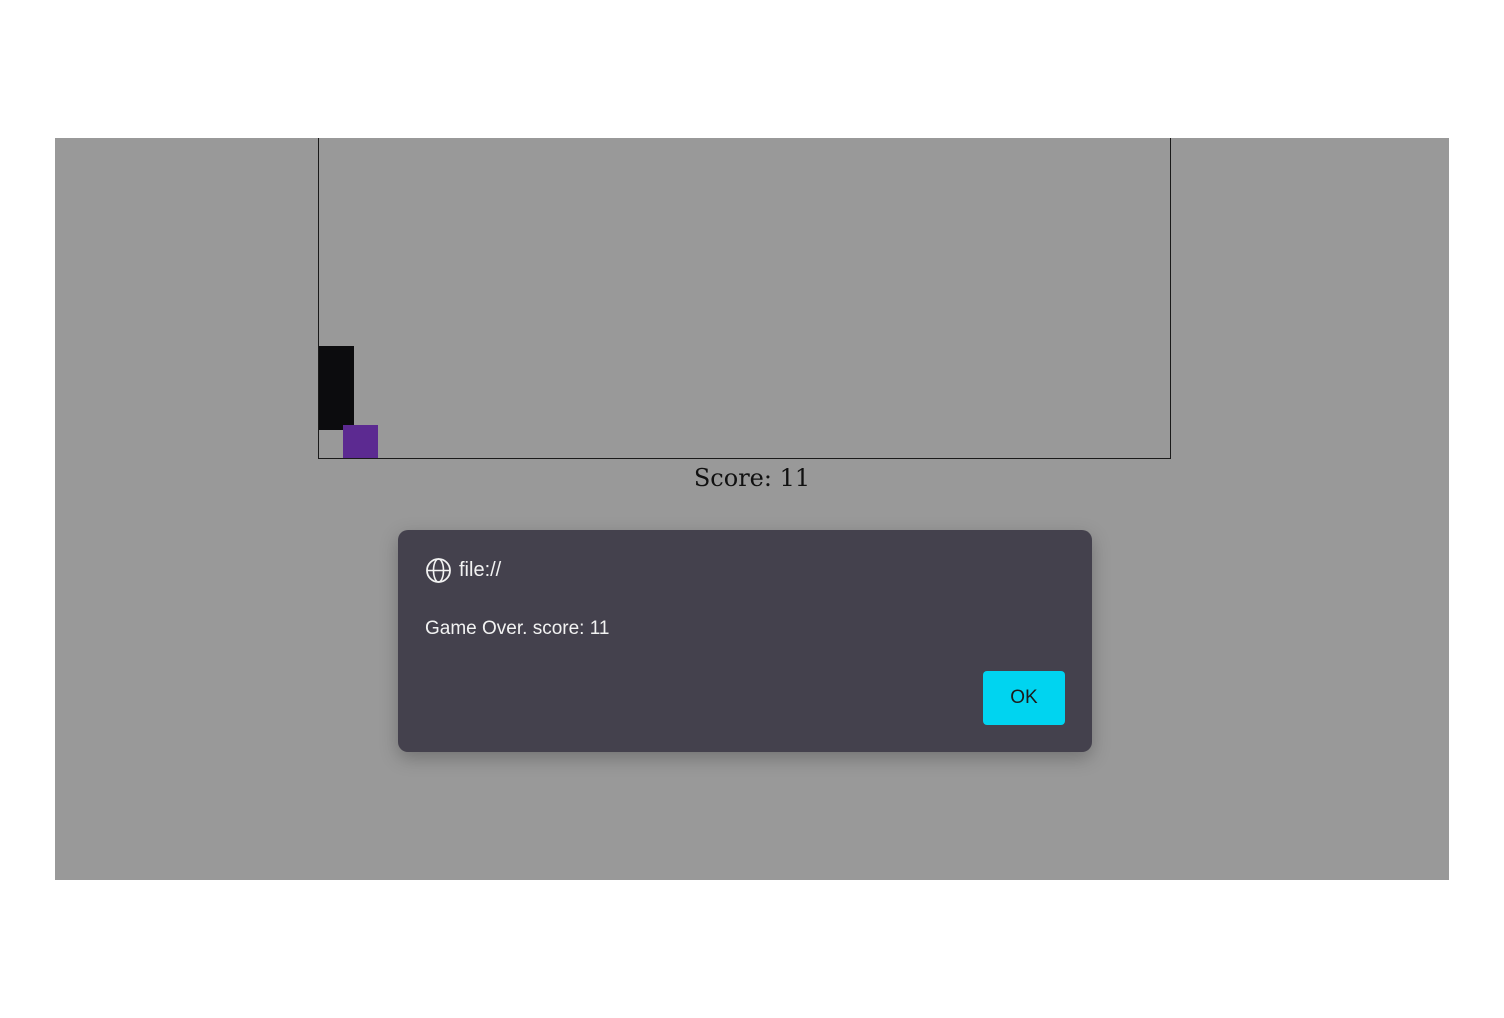  Describe the element at coordinates (517, 628) in the screenshot. I see `dialog-message: Game Over. score: 11` at that location.